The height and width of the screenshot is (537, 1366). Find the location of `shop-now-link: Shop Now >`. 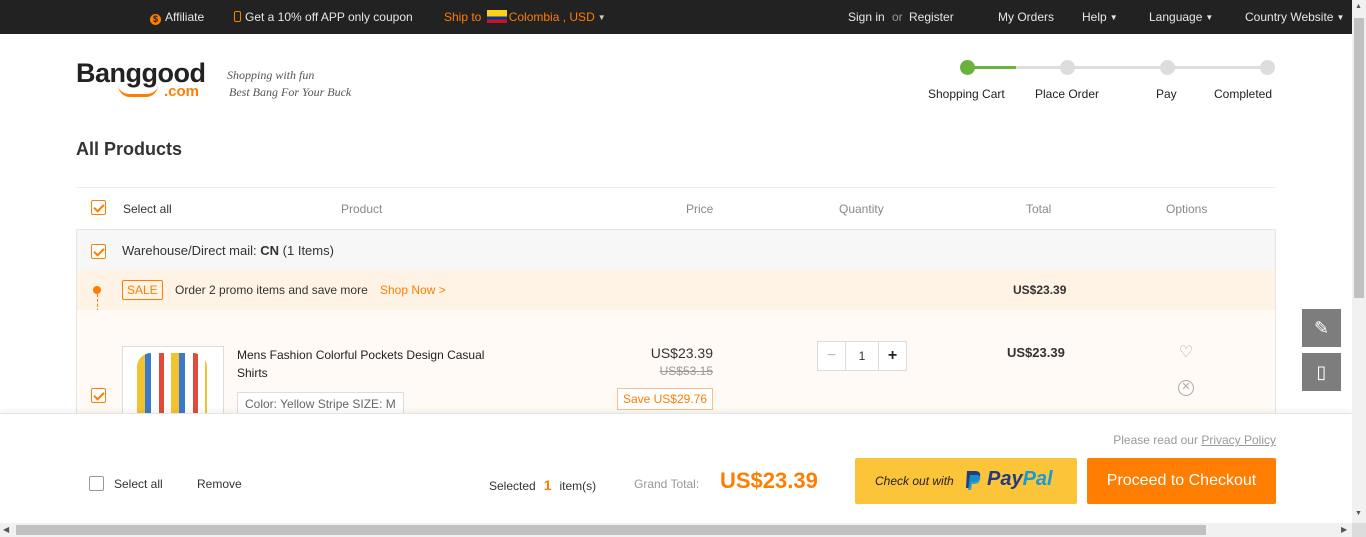

shop-now-link: Shop Now > is located at coordinates (413, 290).